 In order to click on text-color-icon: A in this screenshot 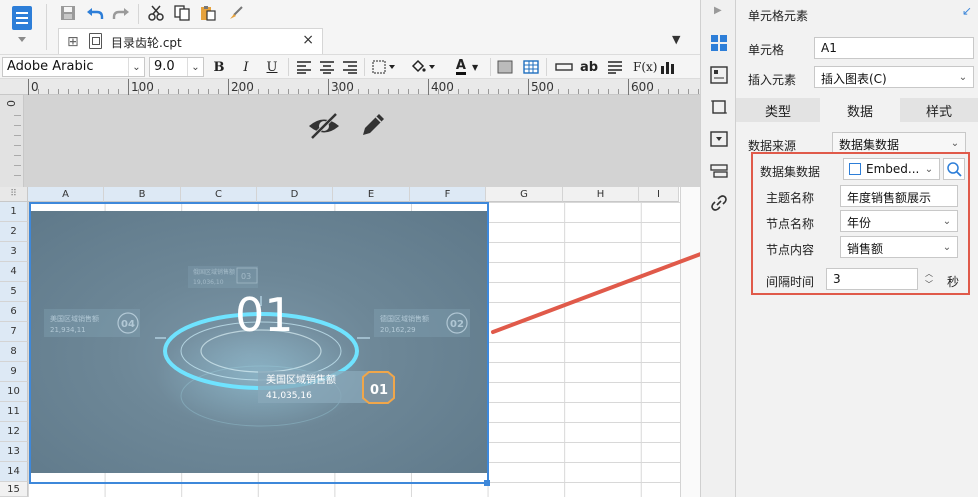, I will do `click(460, 66)`.